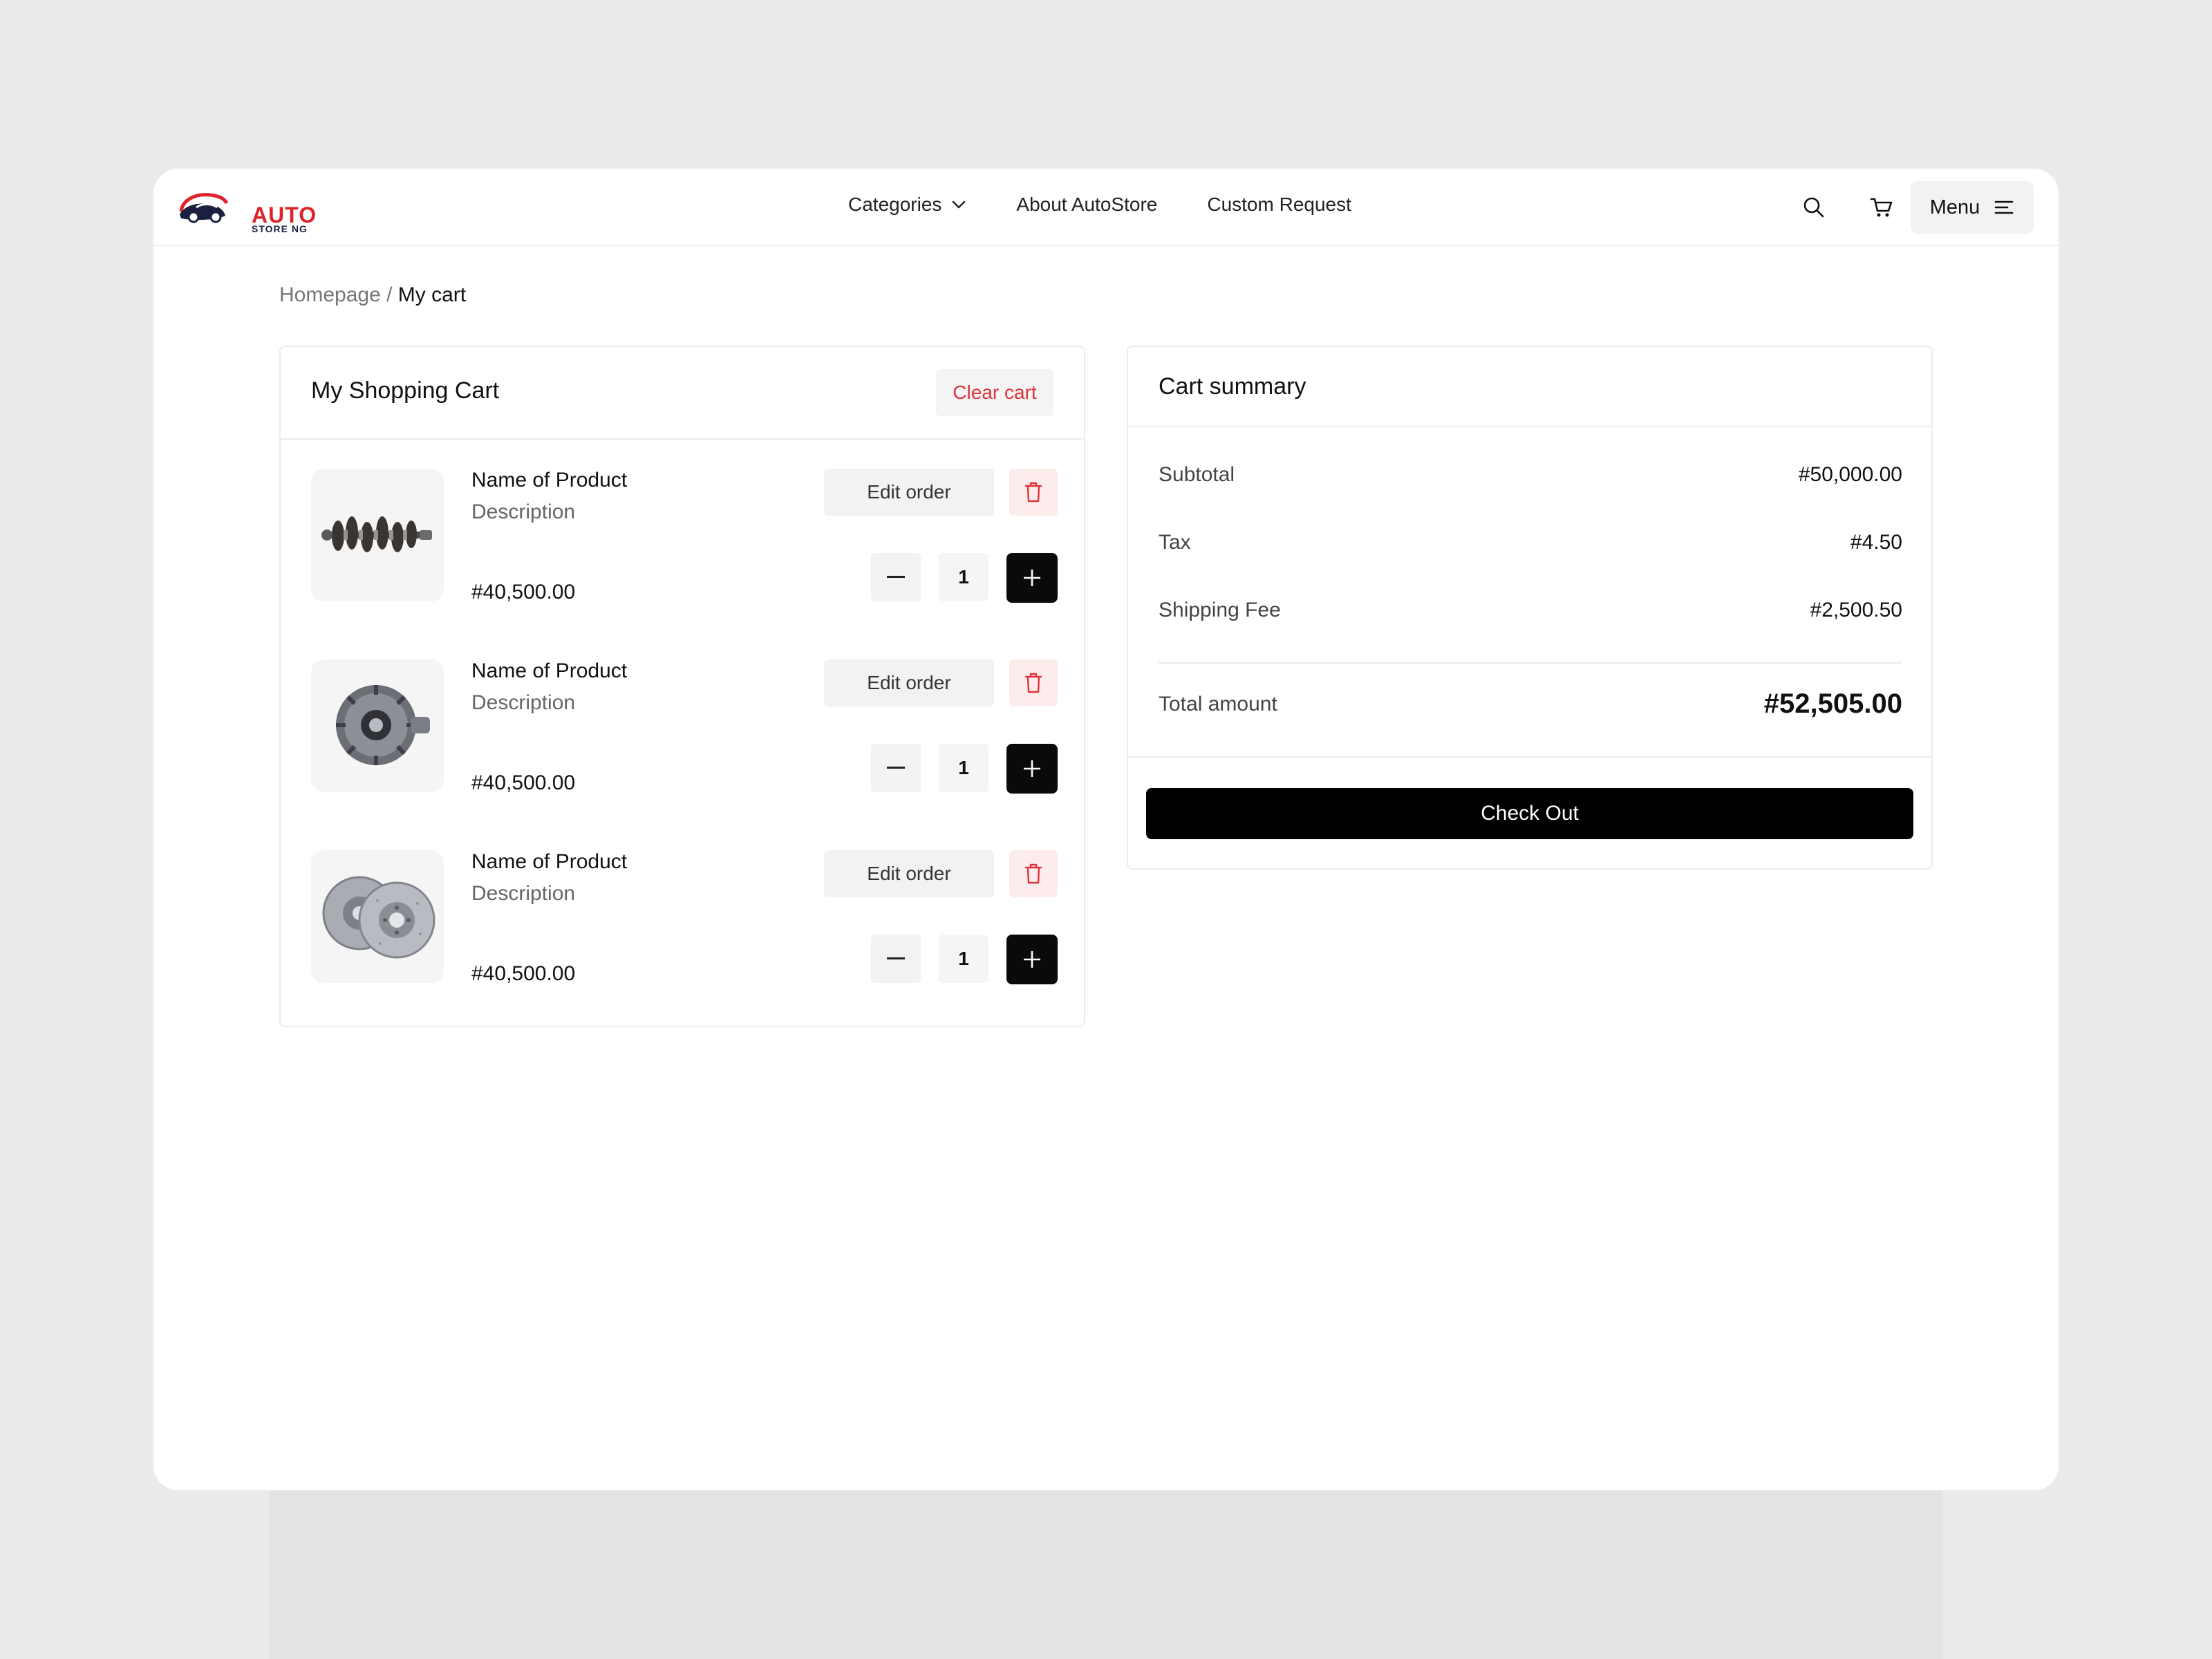 This screenshot has width=2212, height=1659. What do you see at coordinates (1218, 704) in the screenshot?
I see `total-label: Total amount` at bounding box center [1218, 704].